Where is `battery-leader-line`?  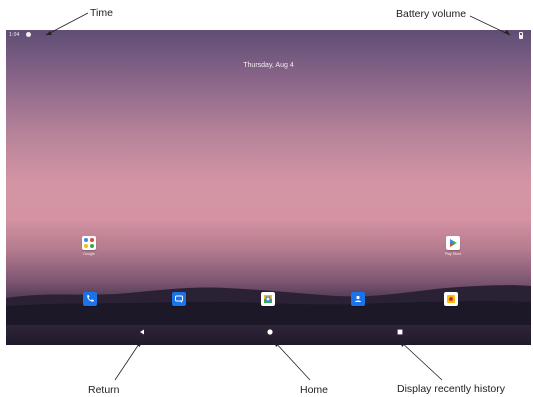
battery-leader-line is located at coordinates (490, 25).